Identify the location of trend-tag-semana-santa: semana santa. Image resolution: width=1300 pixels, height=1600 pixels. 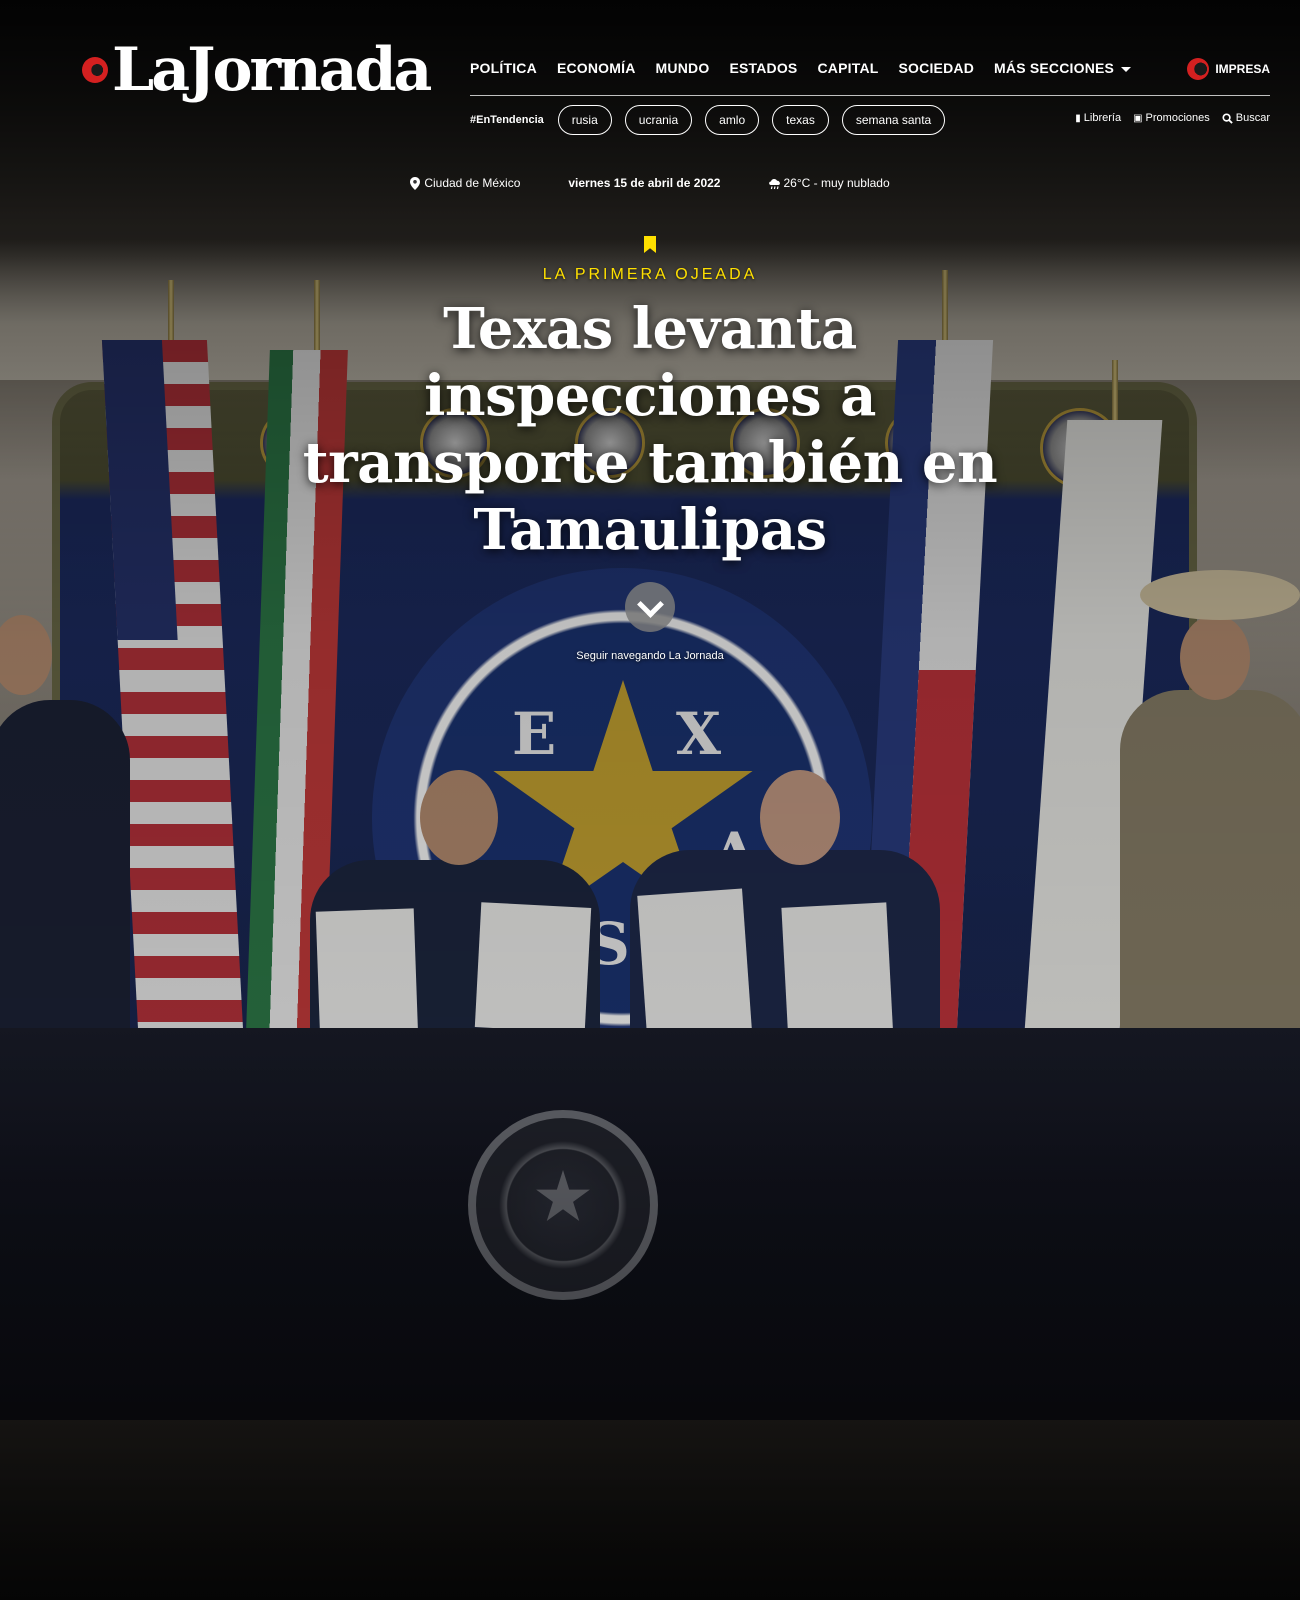
(893, 120).